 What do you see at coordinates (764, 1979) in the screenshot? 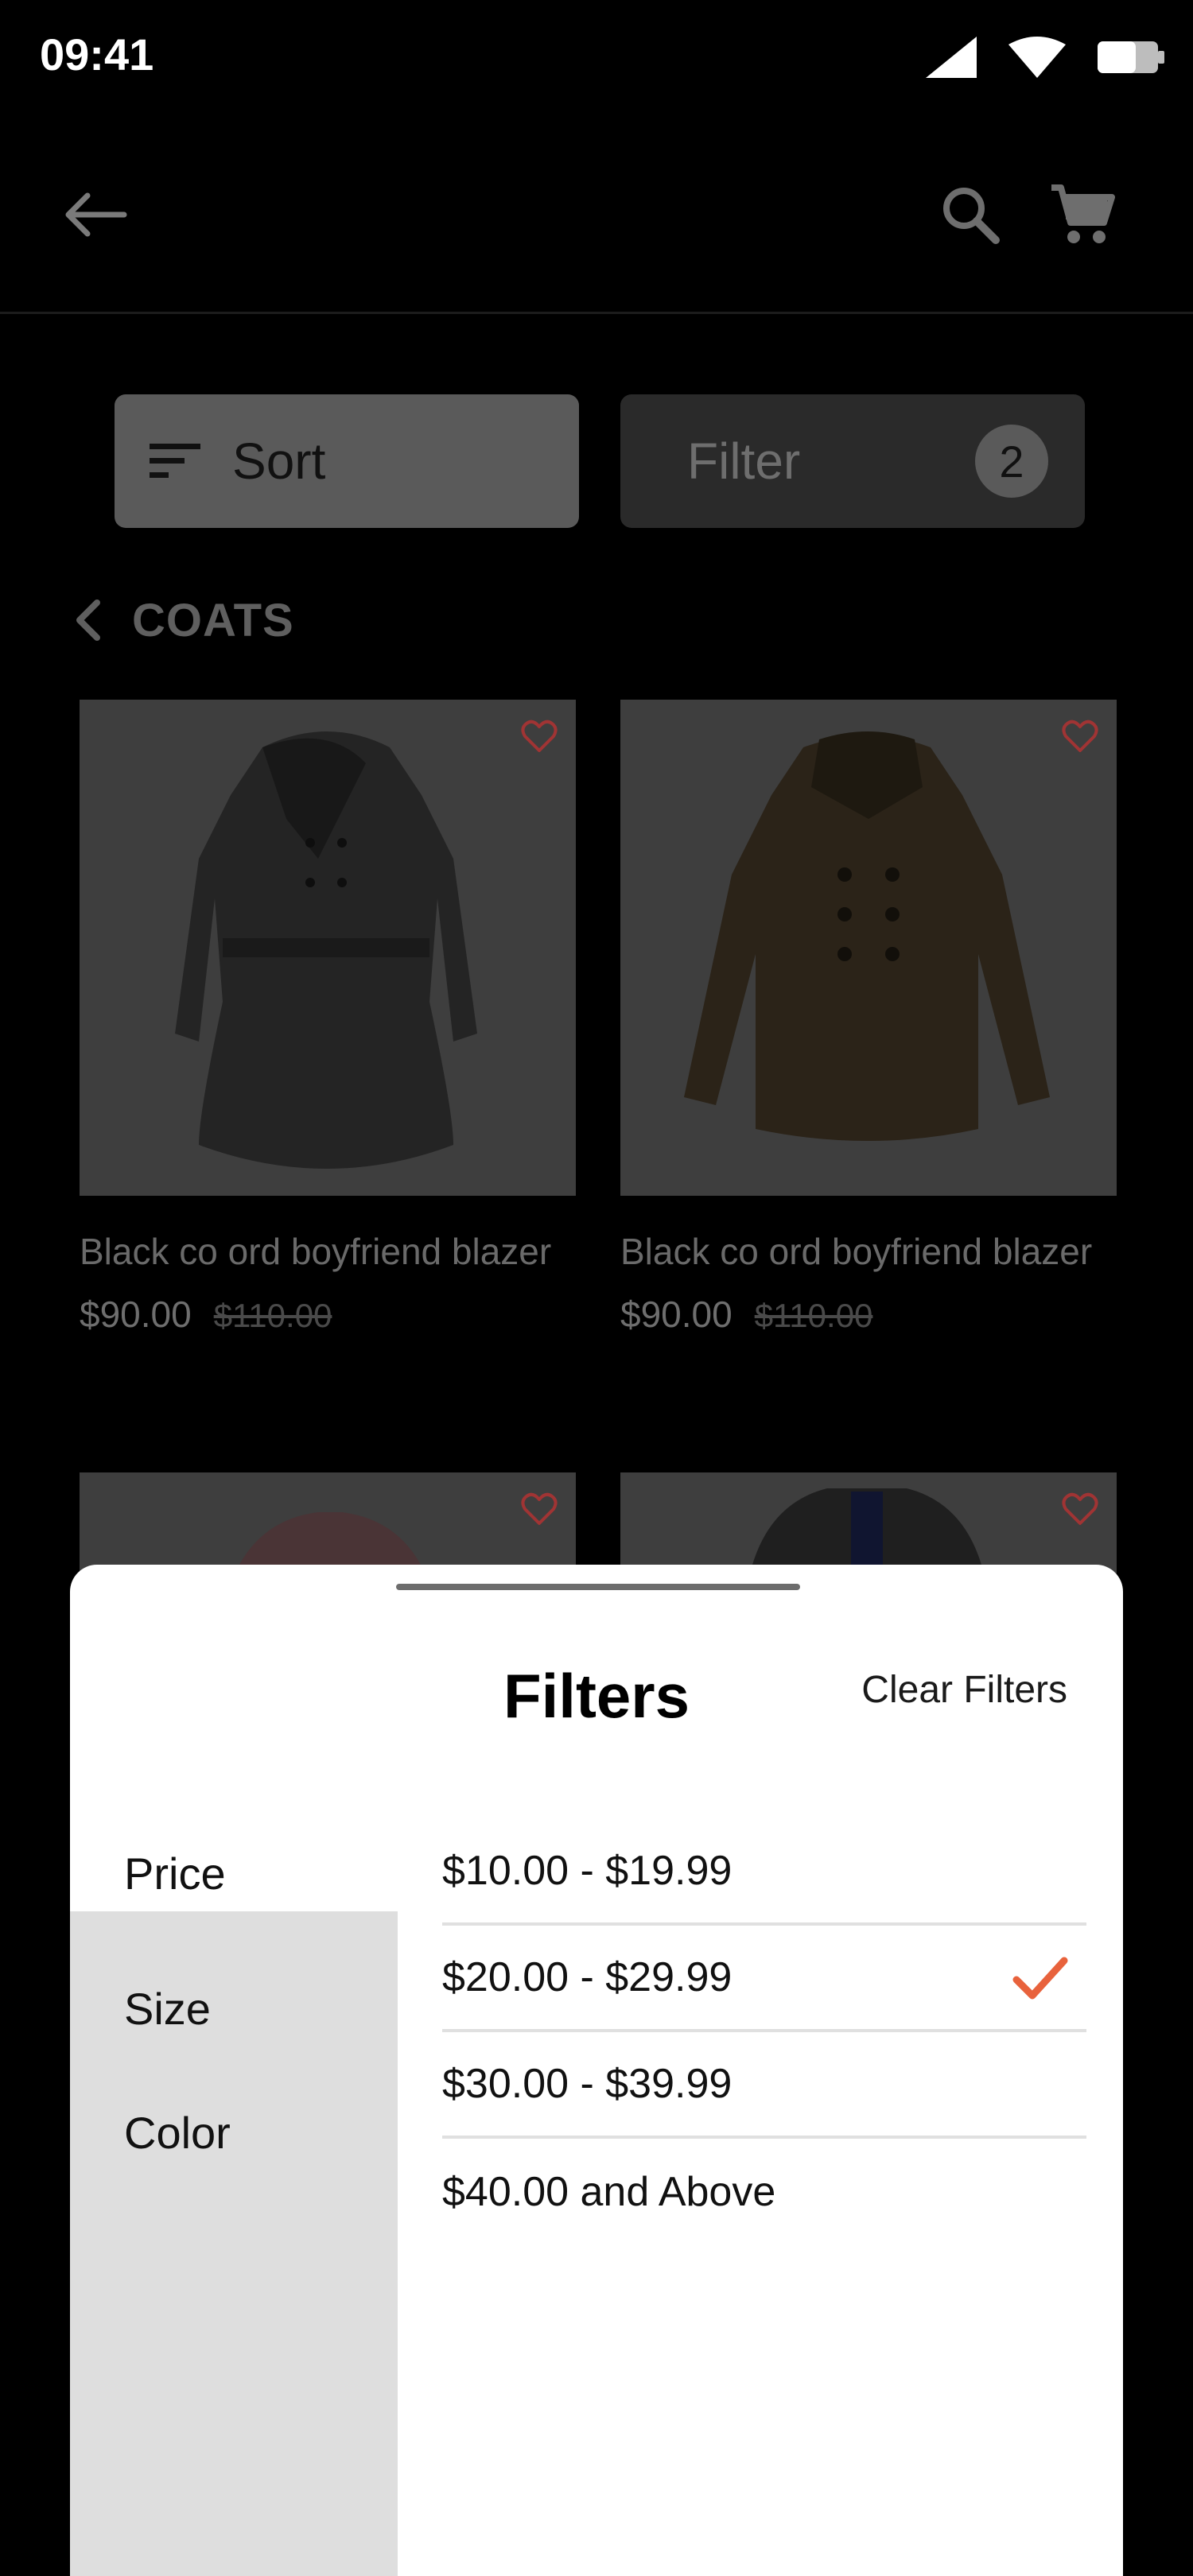
I see `price-option: $20.00 - $29.99` at bounding box center [764, 1979].